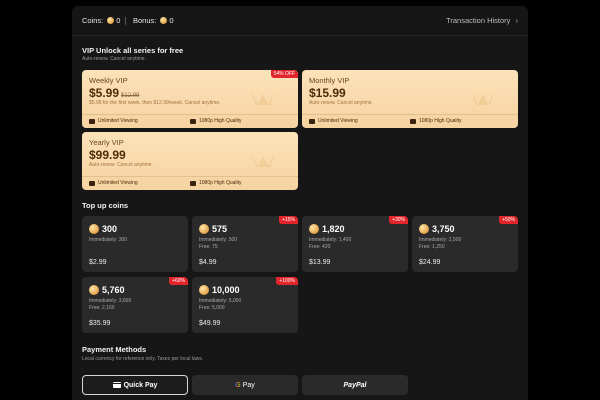 This screenshot has height=400, width=600. Describe the element at coordinates (212, 308) in the screenshot. I see `free-coins: Free: 5,000` at that location.